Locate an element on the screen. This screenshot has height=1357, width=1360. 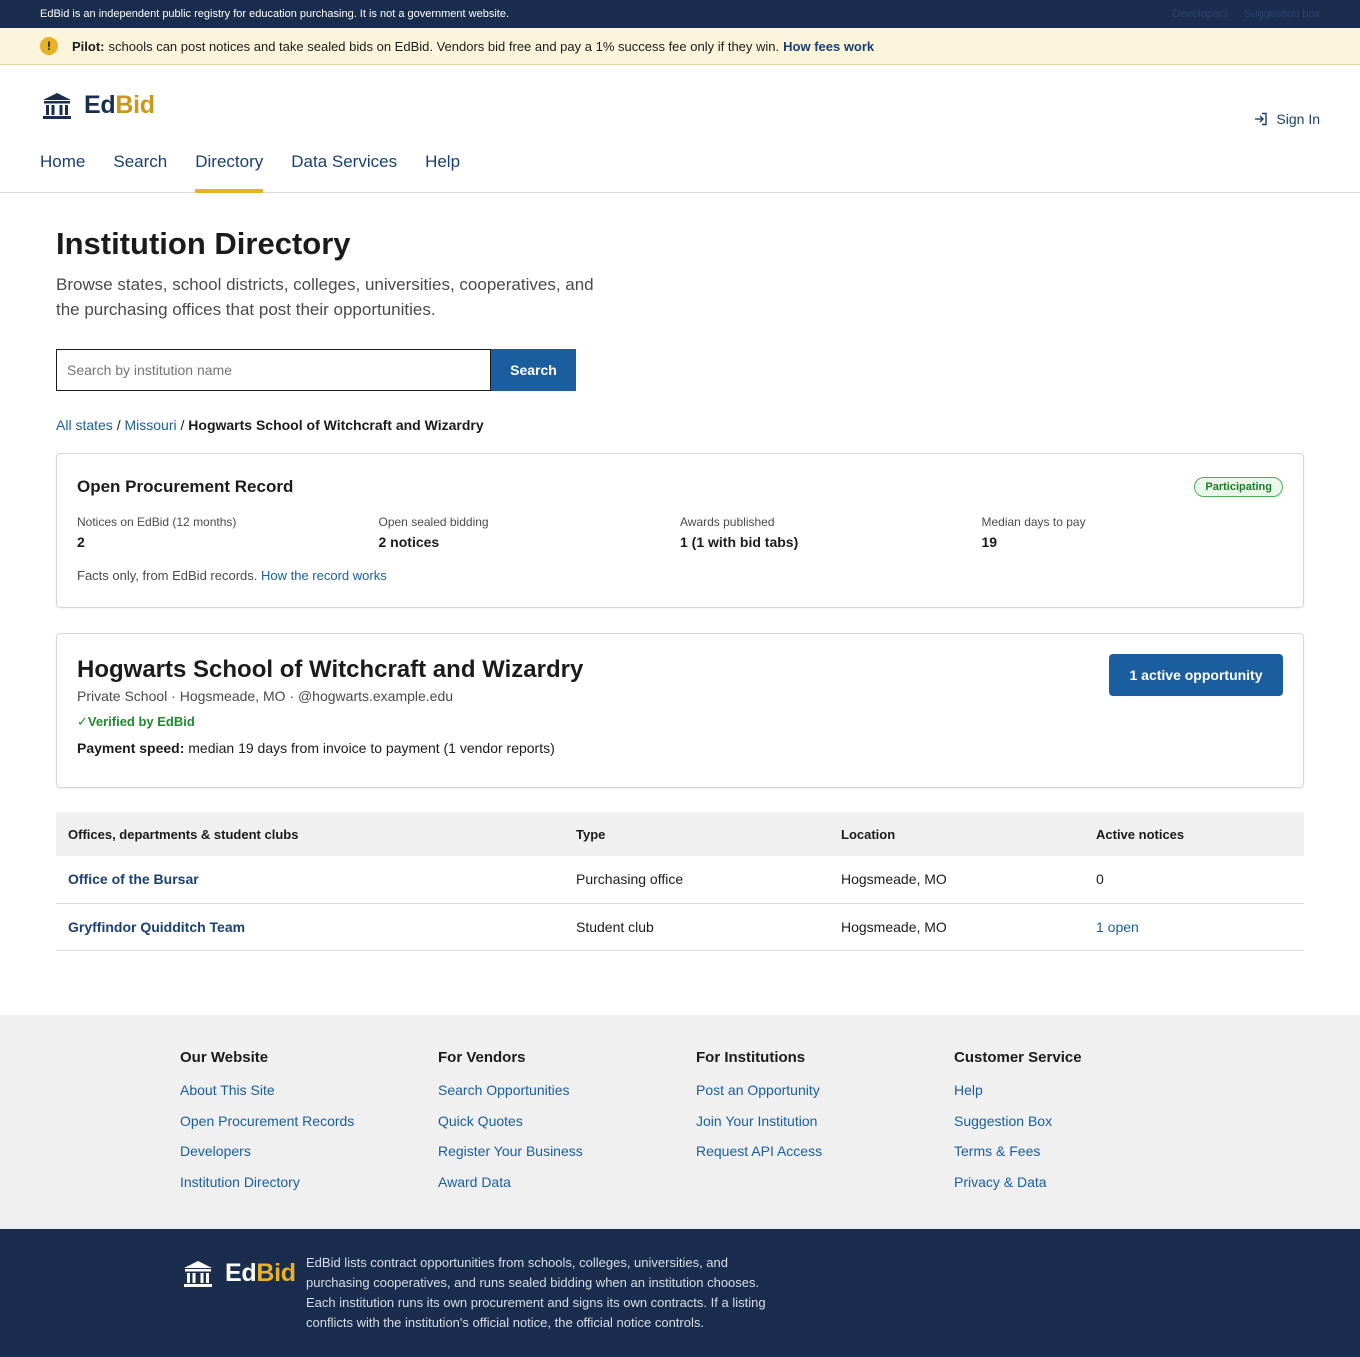
footer-link-developers: Developers is located at coordinates (300, 1158).